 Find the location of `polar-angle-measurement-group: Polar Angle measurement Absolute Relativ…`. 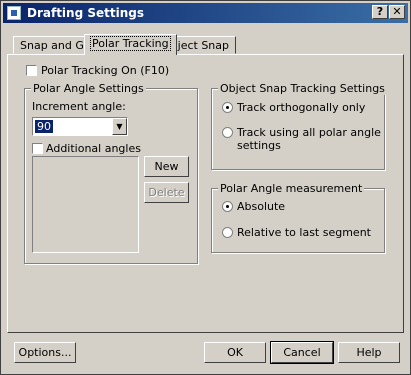

polar-angle-measurement-group: Polar Angle measurement Absolute Relativ… is located at coordinates (298, 217).